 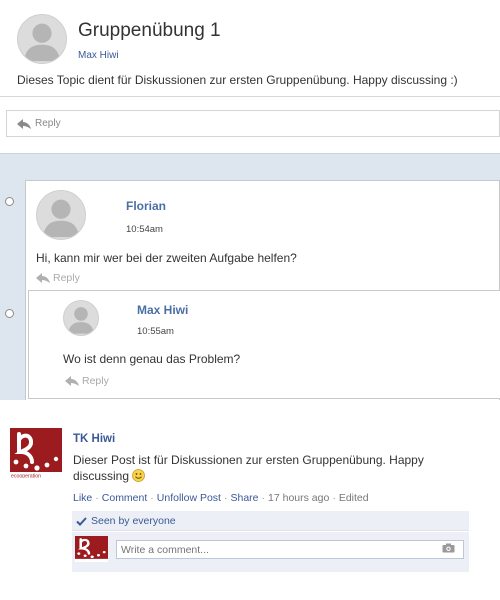 I want to click on comment-text: Wo ist denn genau das Problem?, so click(x=152, y=359).